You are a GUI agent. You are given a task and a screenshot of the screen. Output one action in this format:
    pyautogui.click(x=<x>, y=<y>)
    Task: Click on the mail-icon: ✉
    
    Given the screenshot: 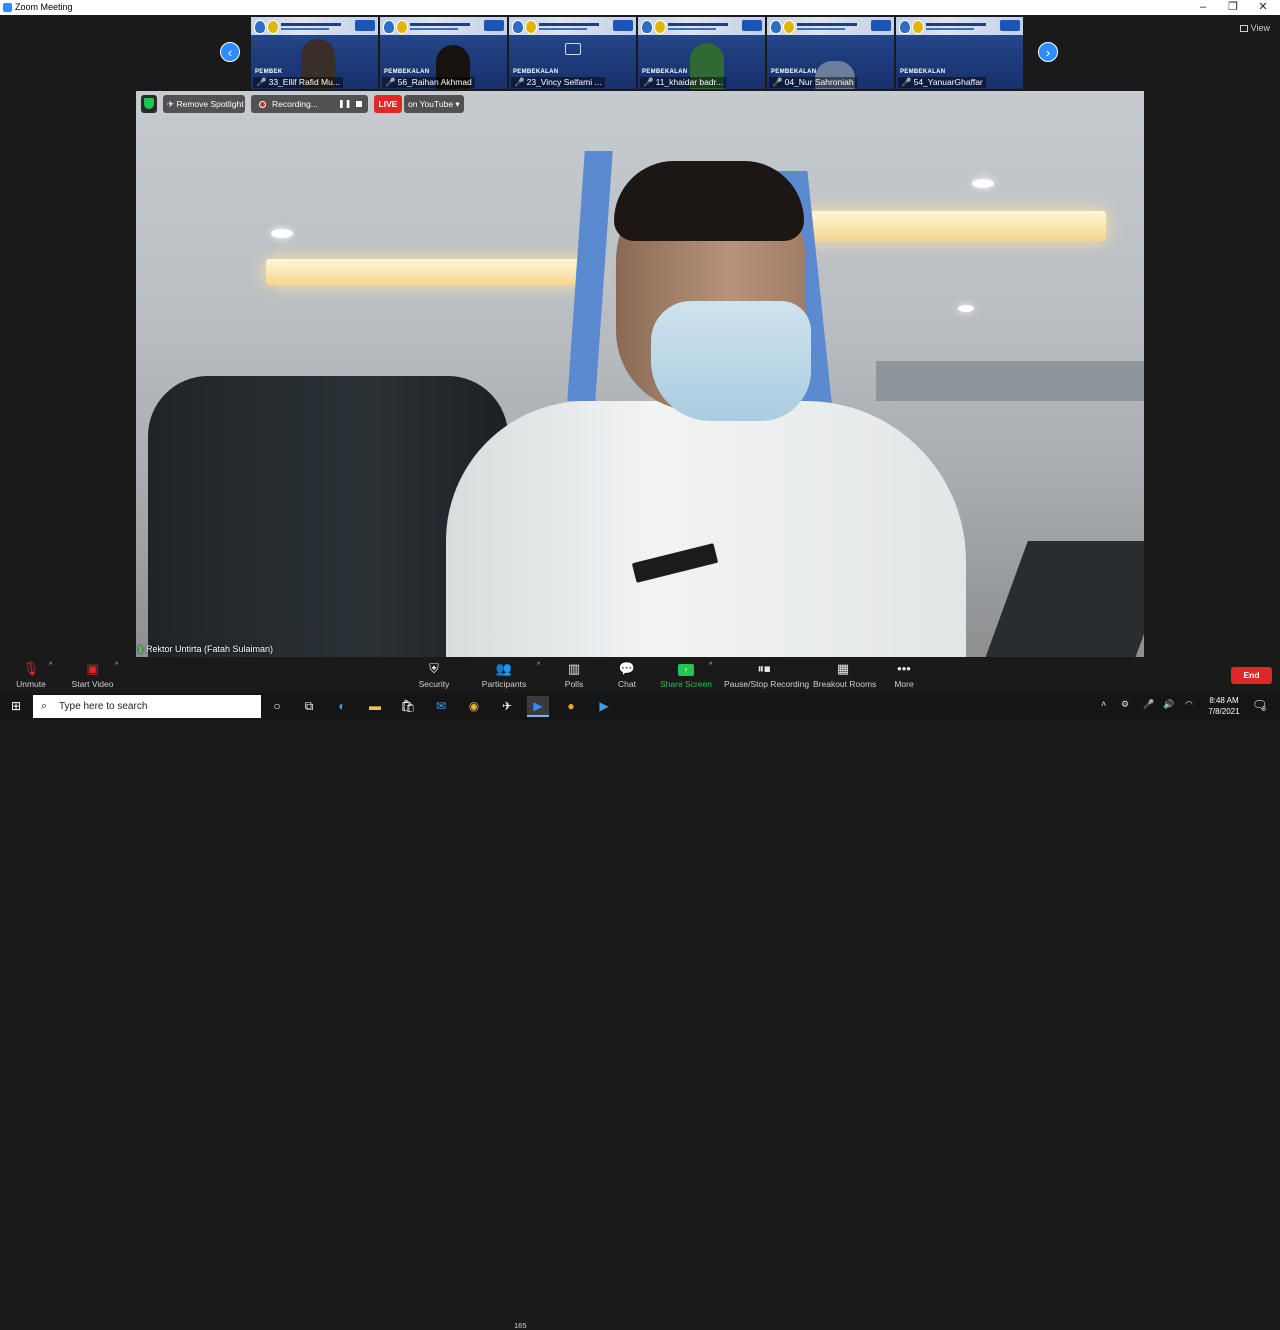 What is the action you would take?
    pyautogui.click(x=441, y=706)
    